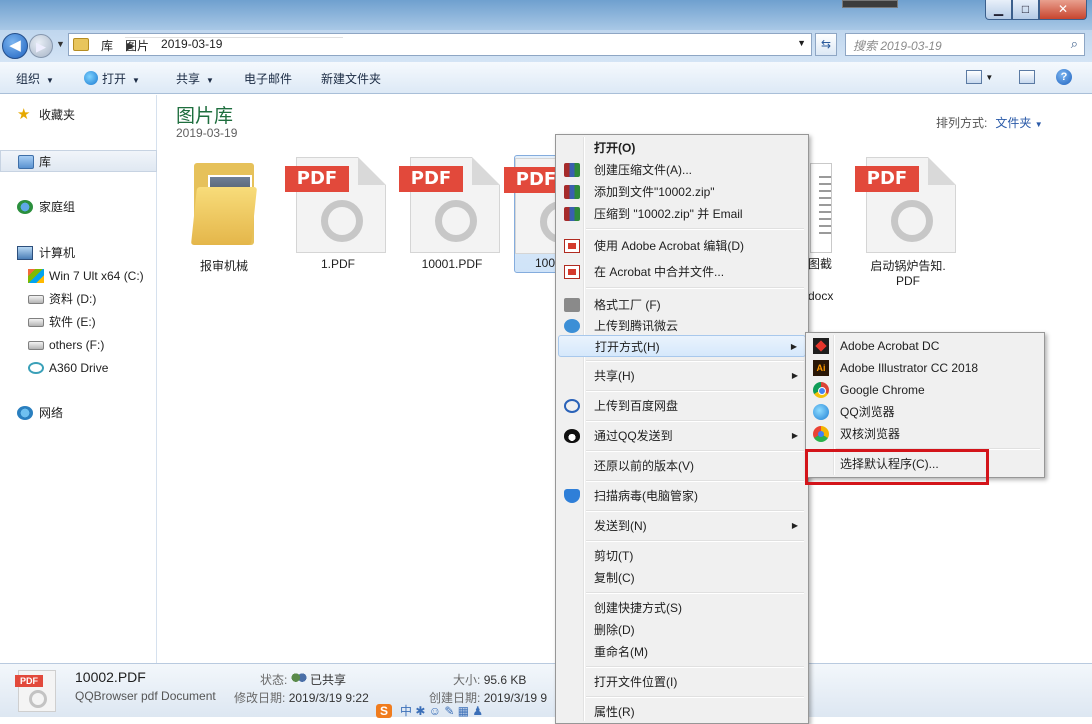 The width and height of the screenshot is (1092, 724). What do you see at coordinates (107, 45) in the screenshot?
I see `breadcrumb-item-library: 库` at bounding box center [107, 45].